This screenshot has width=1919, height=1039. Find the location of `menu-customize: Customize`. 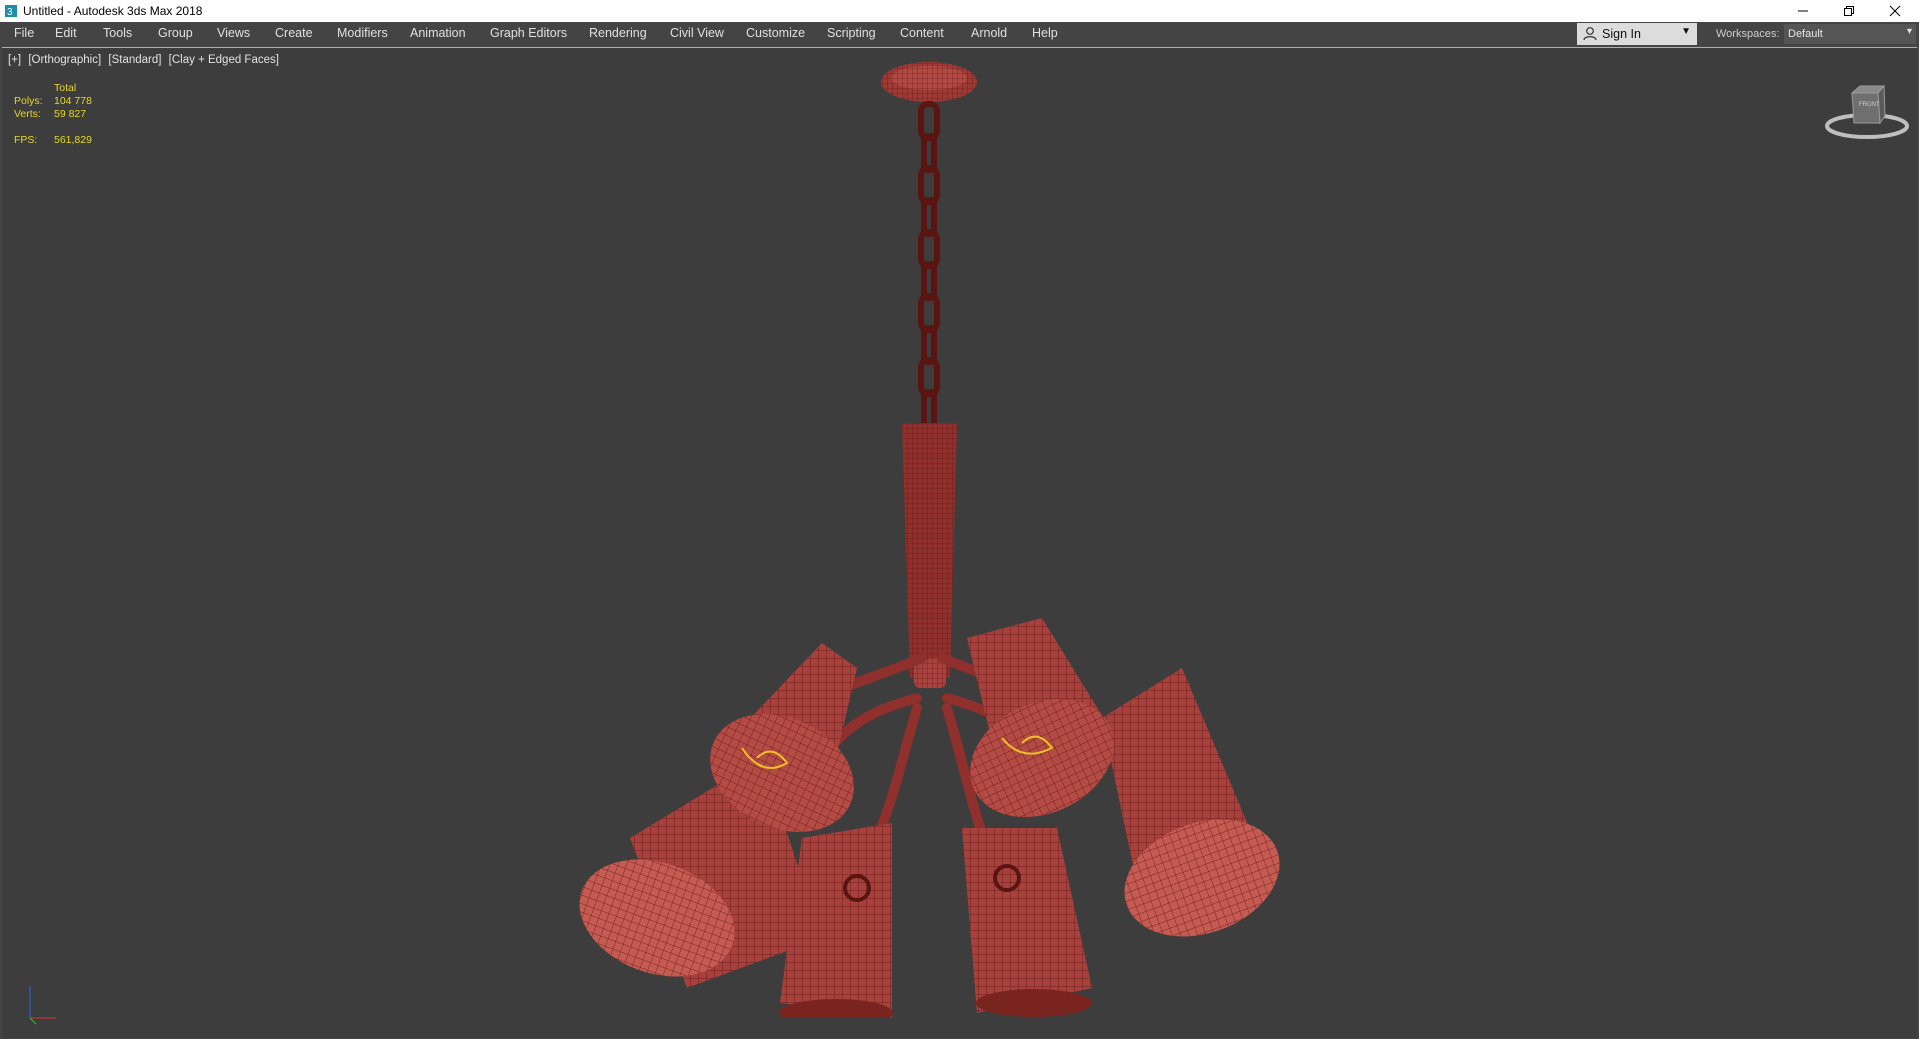

menu-customize: Customize is located at coordinates (775, 33).